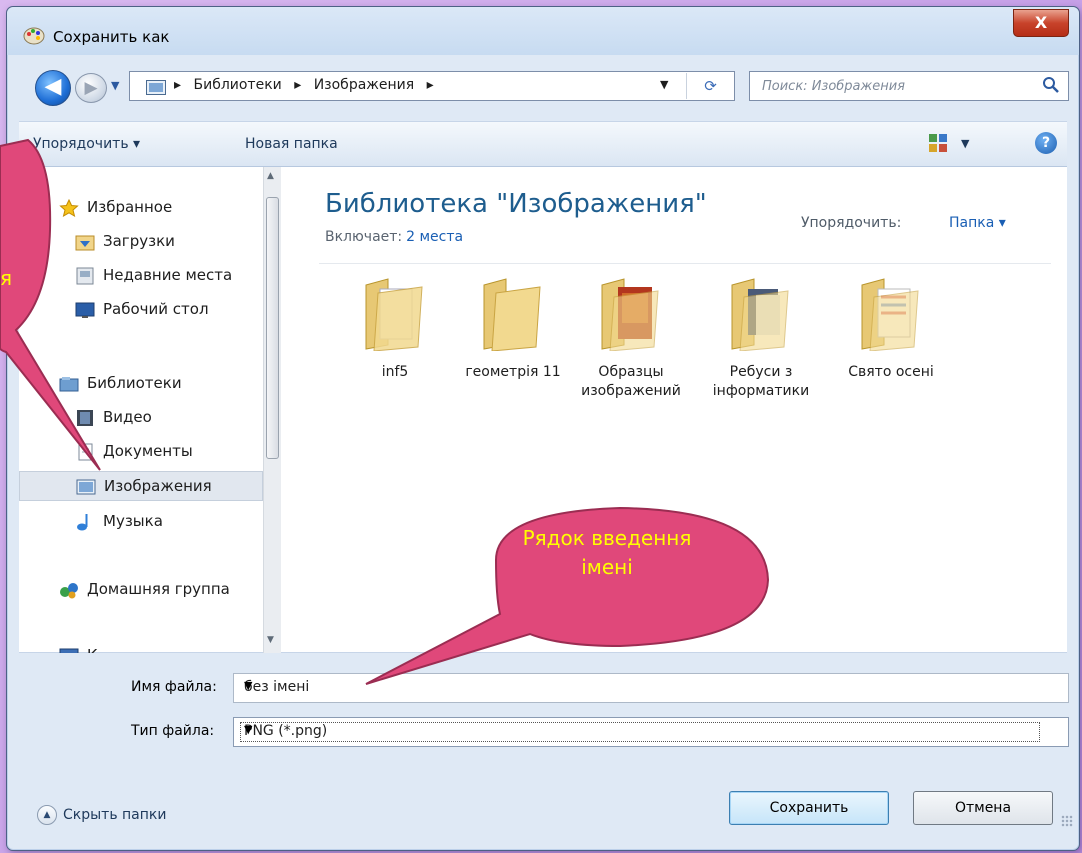 The image size is (1082, 853). Describe the element at coordinates (50, 304) in the screenshot. I see `left-callout-bubble` at that location.